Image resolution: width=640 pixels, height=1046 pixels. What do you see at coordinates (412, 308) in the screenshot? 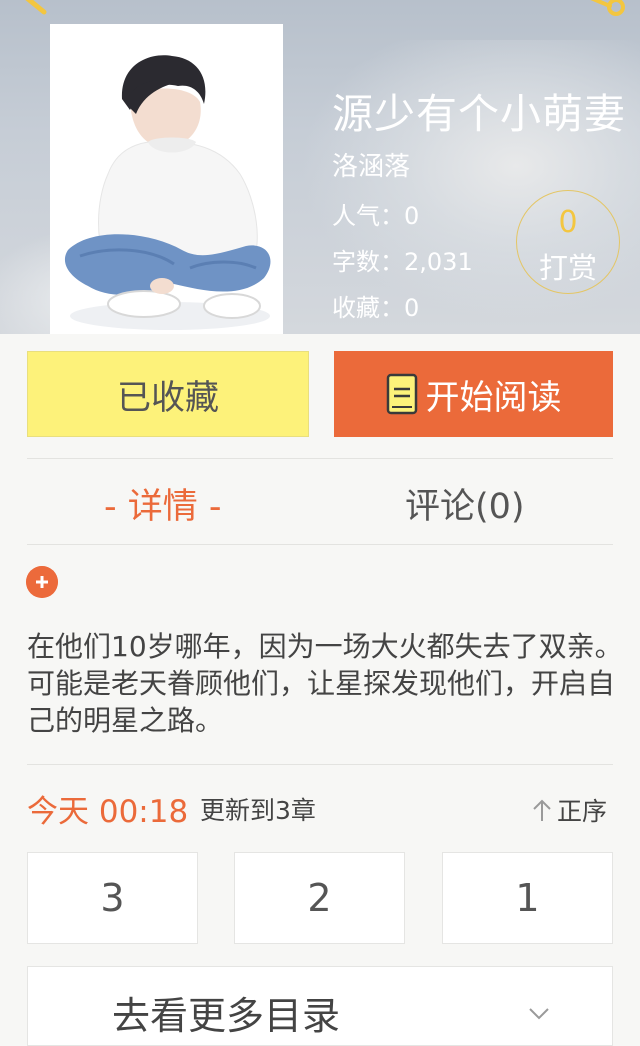
I see `favorites-value: 0` at bounding box center [412, 308].